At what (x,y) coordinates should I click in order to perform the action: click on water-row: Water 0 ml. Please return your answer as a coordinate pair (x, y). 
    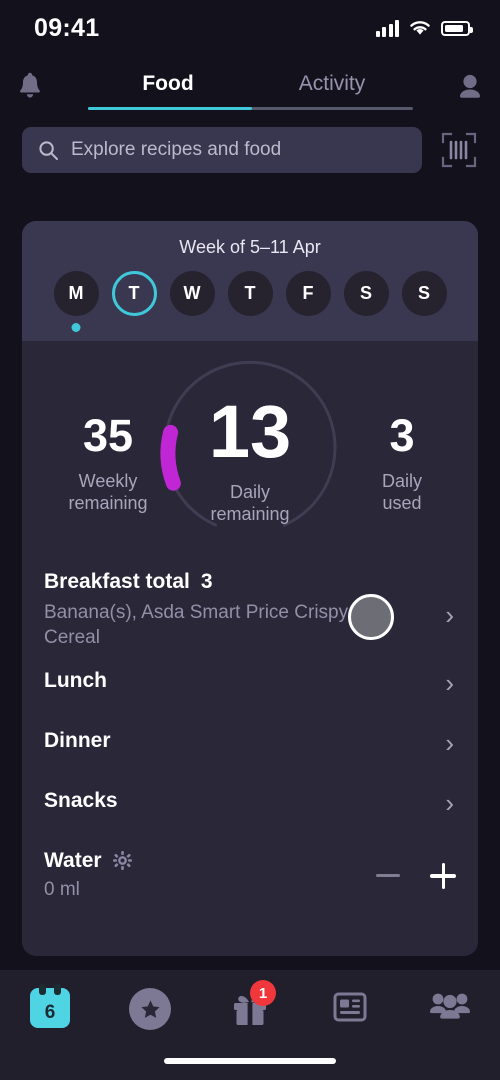
    Looking at the image, I should click on (250, 866).